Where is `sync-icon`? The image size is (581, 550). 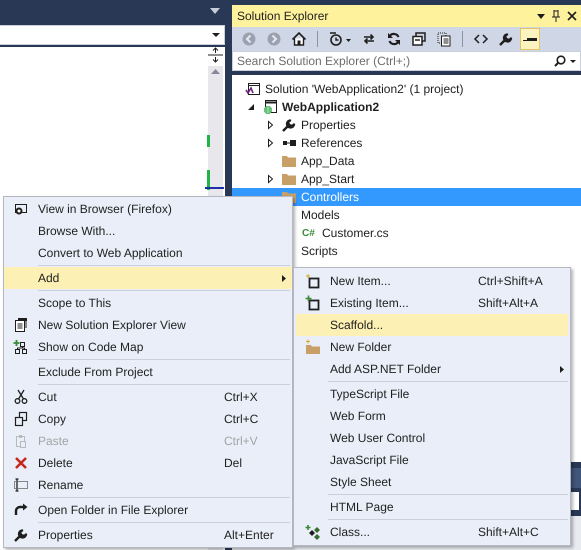
sync-icon is located at coordinates (369, 39).